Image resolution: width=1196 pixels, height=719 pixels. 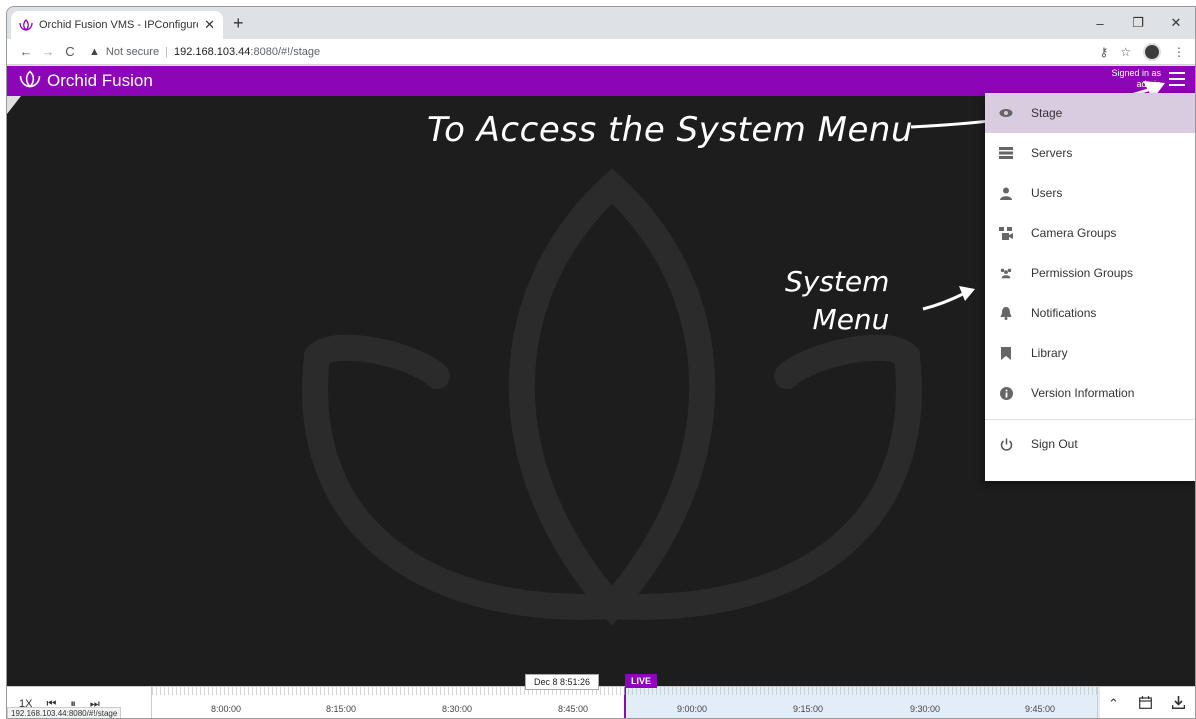 What do you see at coordinates (48, 51) in the screenshot?
I see `forward-icon: →` at bounding box center [48, 51].